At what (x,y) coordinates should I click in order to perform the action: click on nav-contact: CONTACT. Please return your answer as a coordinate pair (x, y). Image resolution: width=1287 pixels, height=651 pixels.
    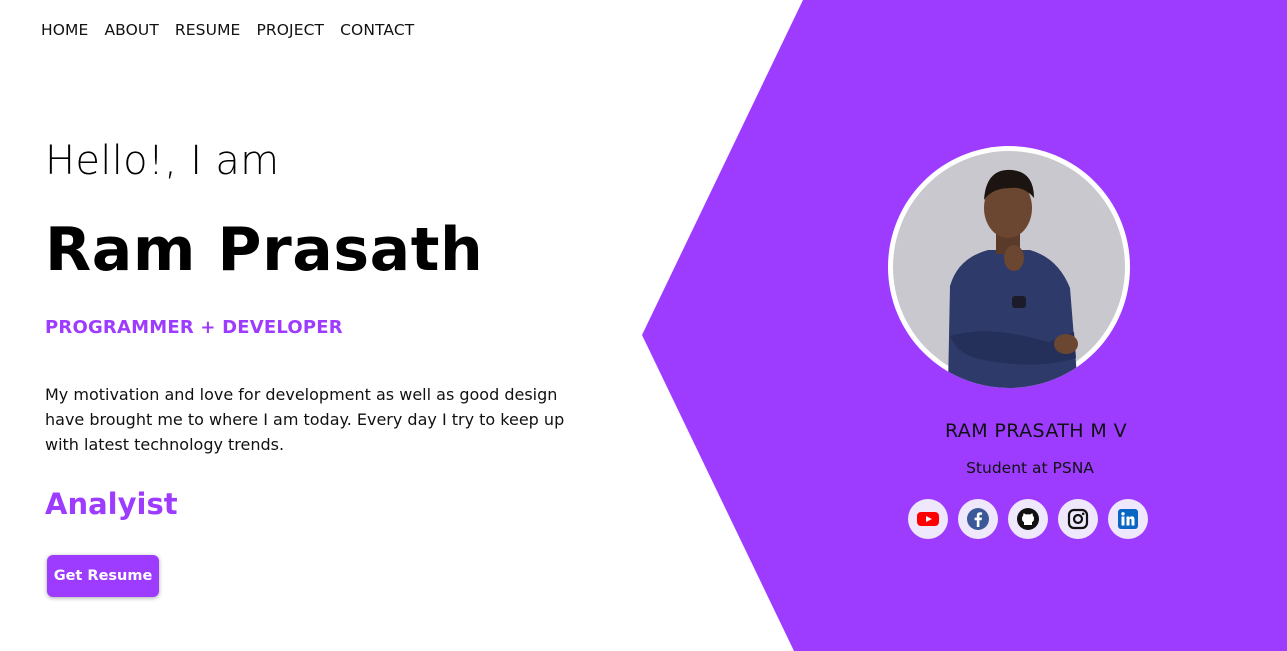
    Looking at the image, I should click on (377, 30).